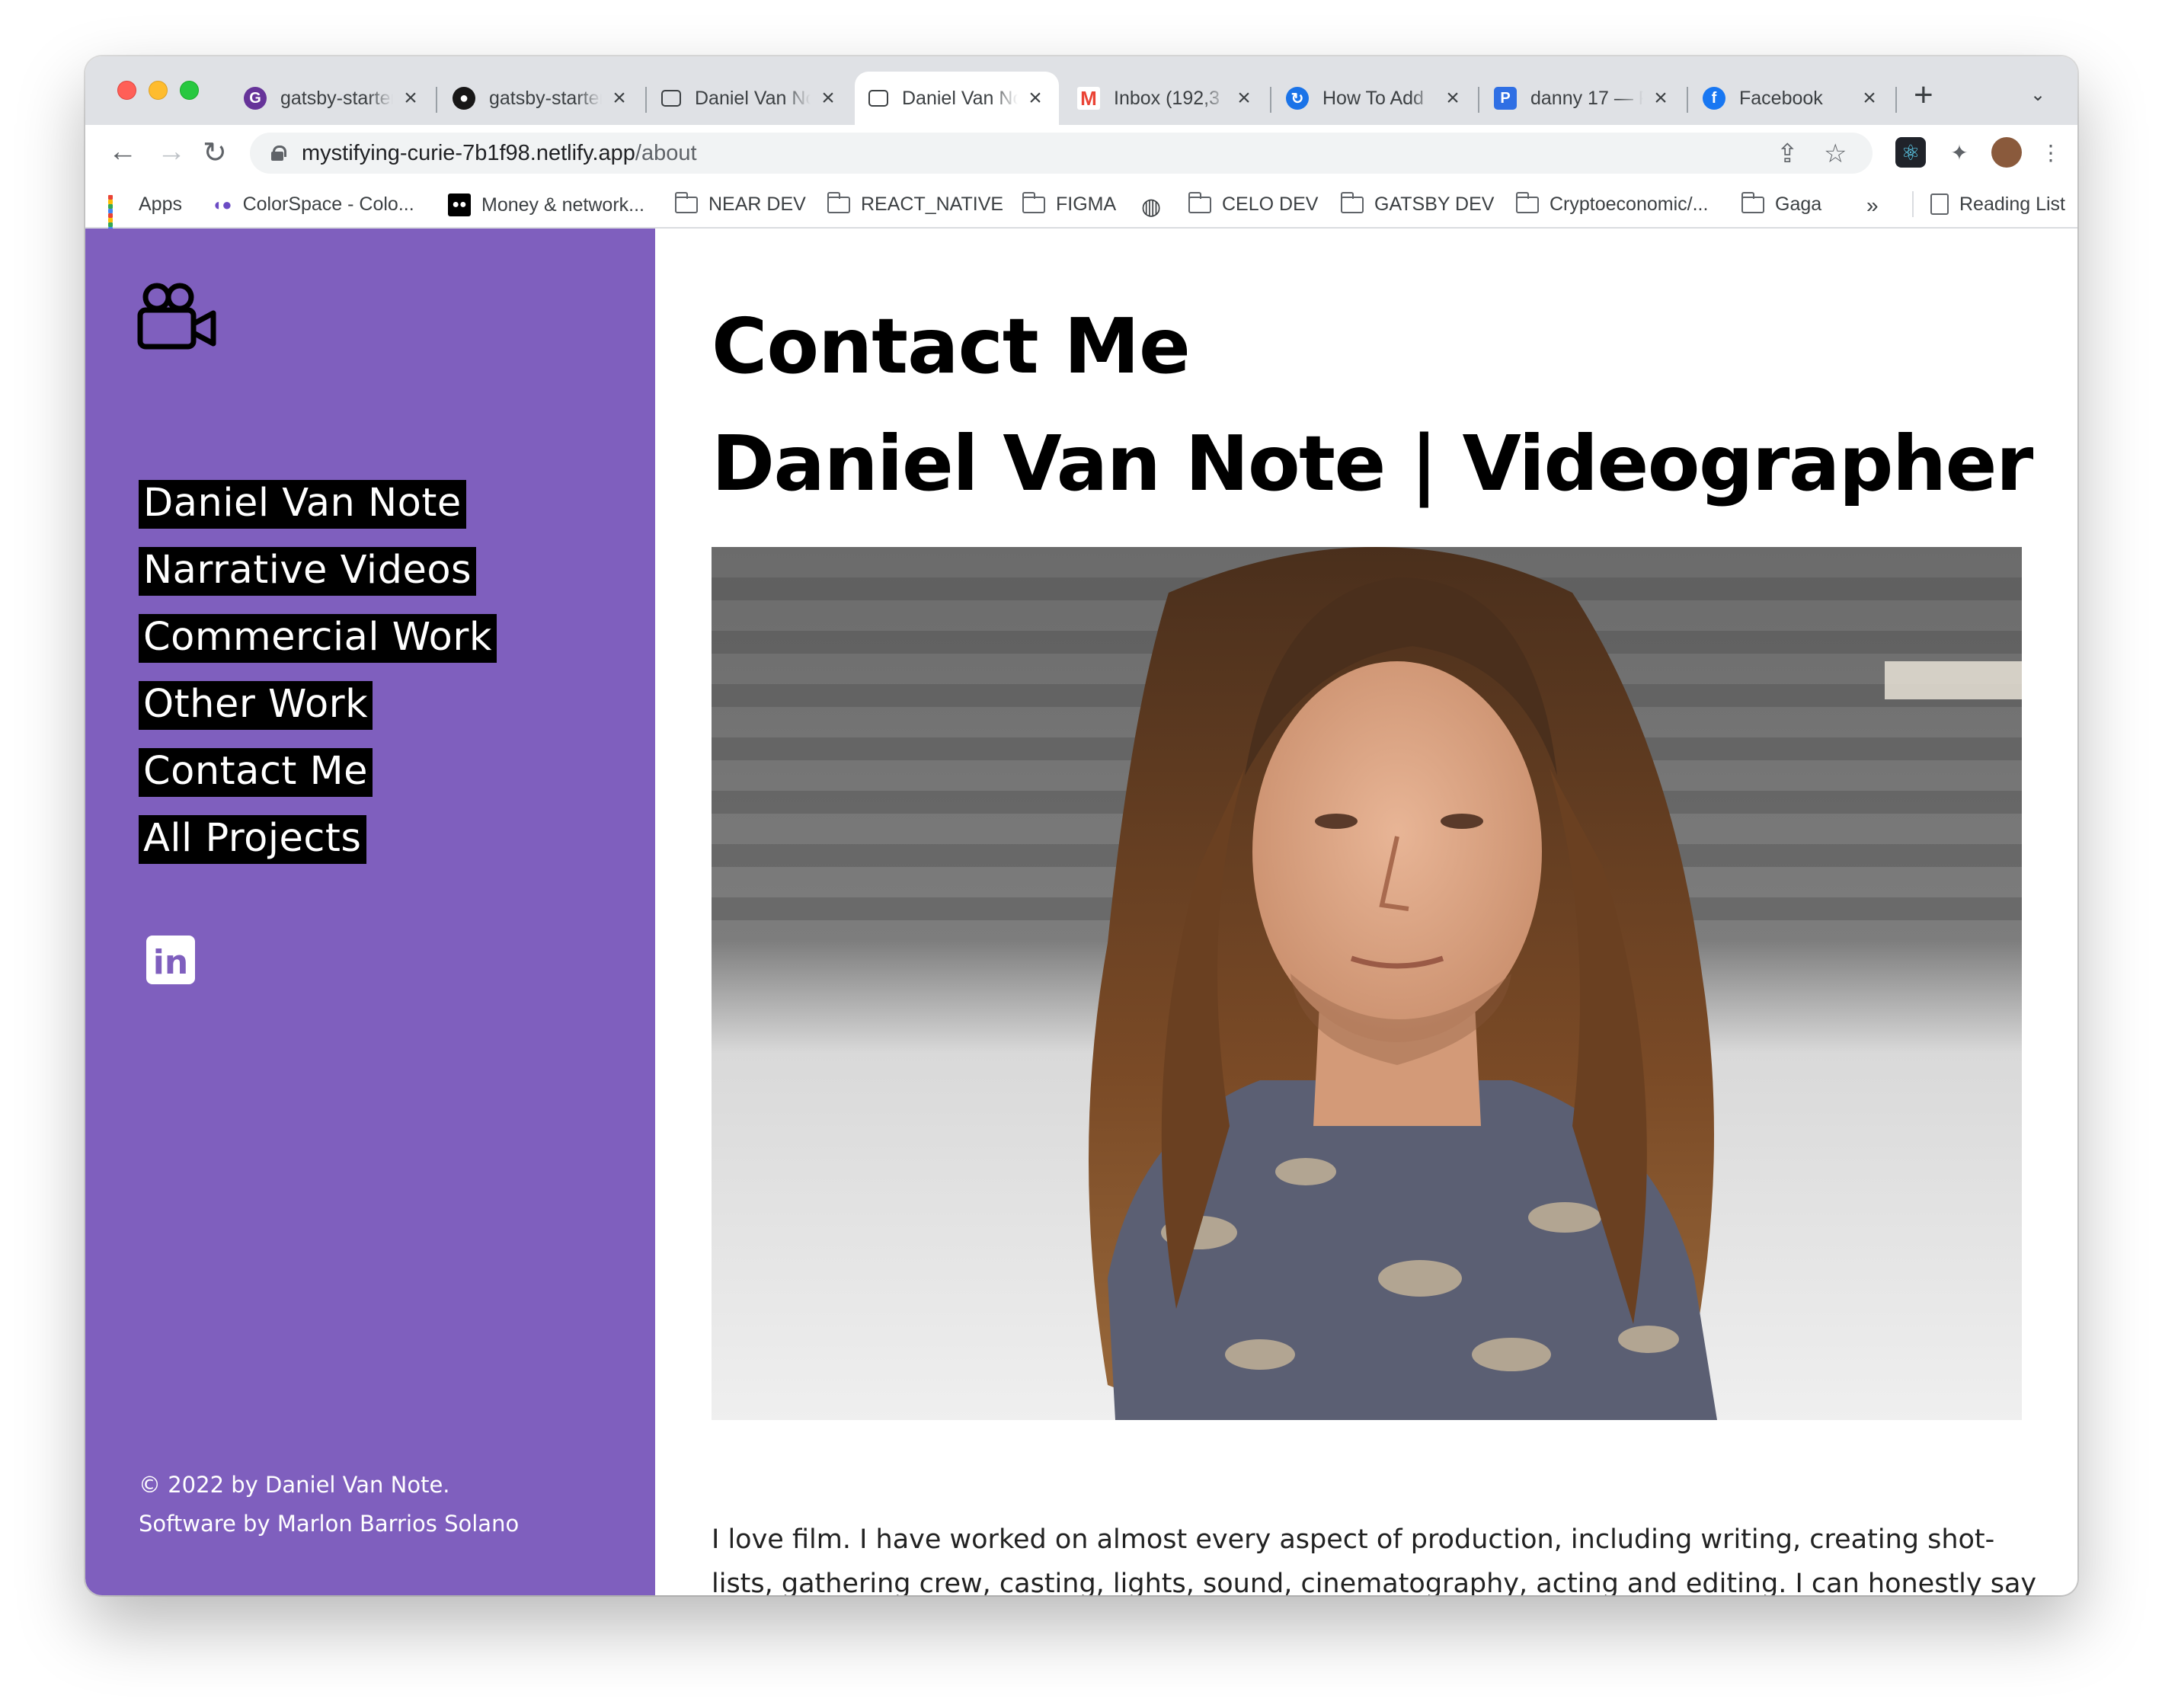  I want to click on url-path: /about, so click(666, 153).